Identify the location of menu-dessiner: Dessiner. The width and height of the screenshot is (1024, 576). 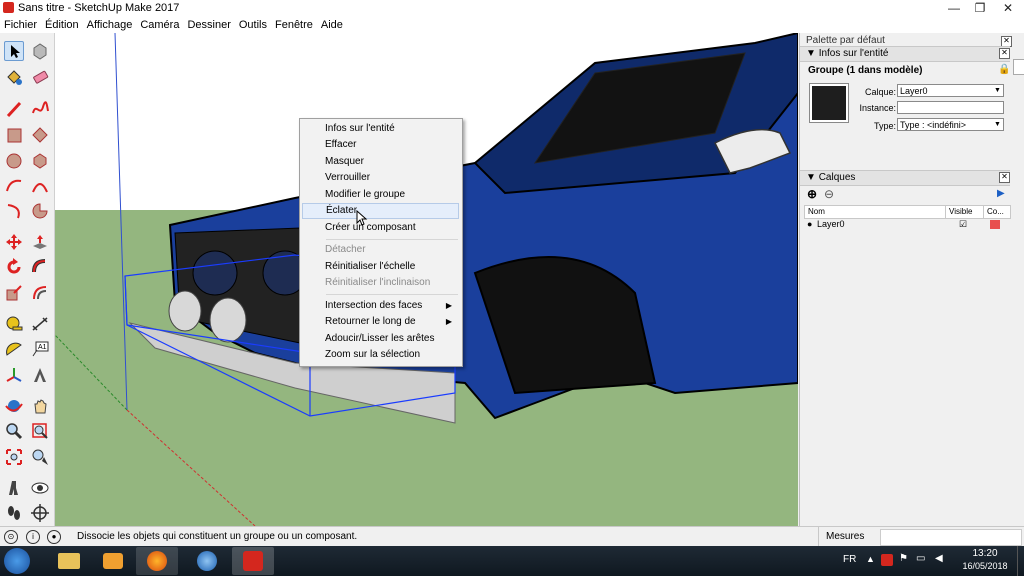
(208, 25).